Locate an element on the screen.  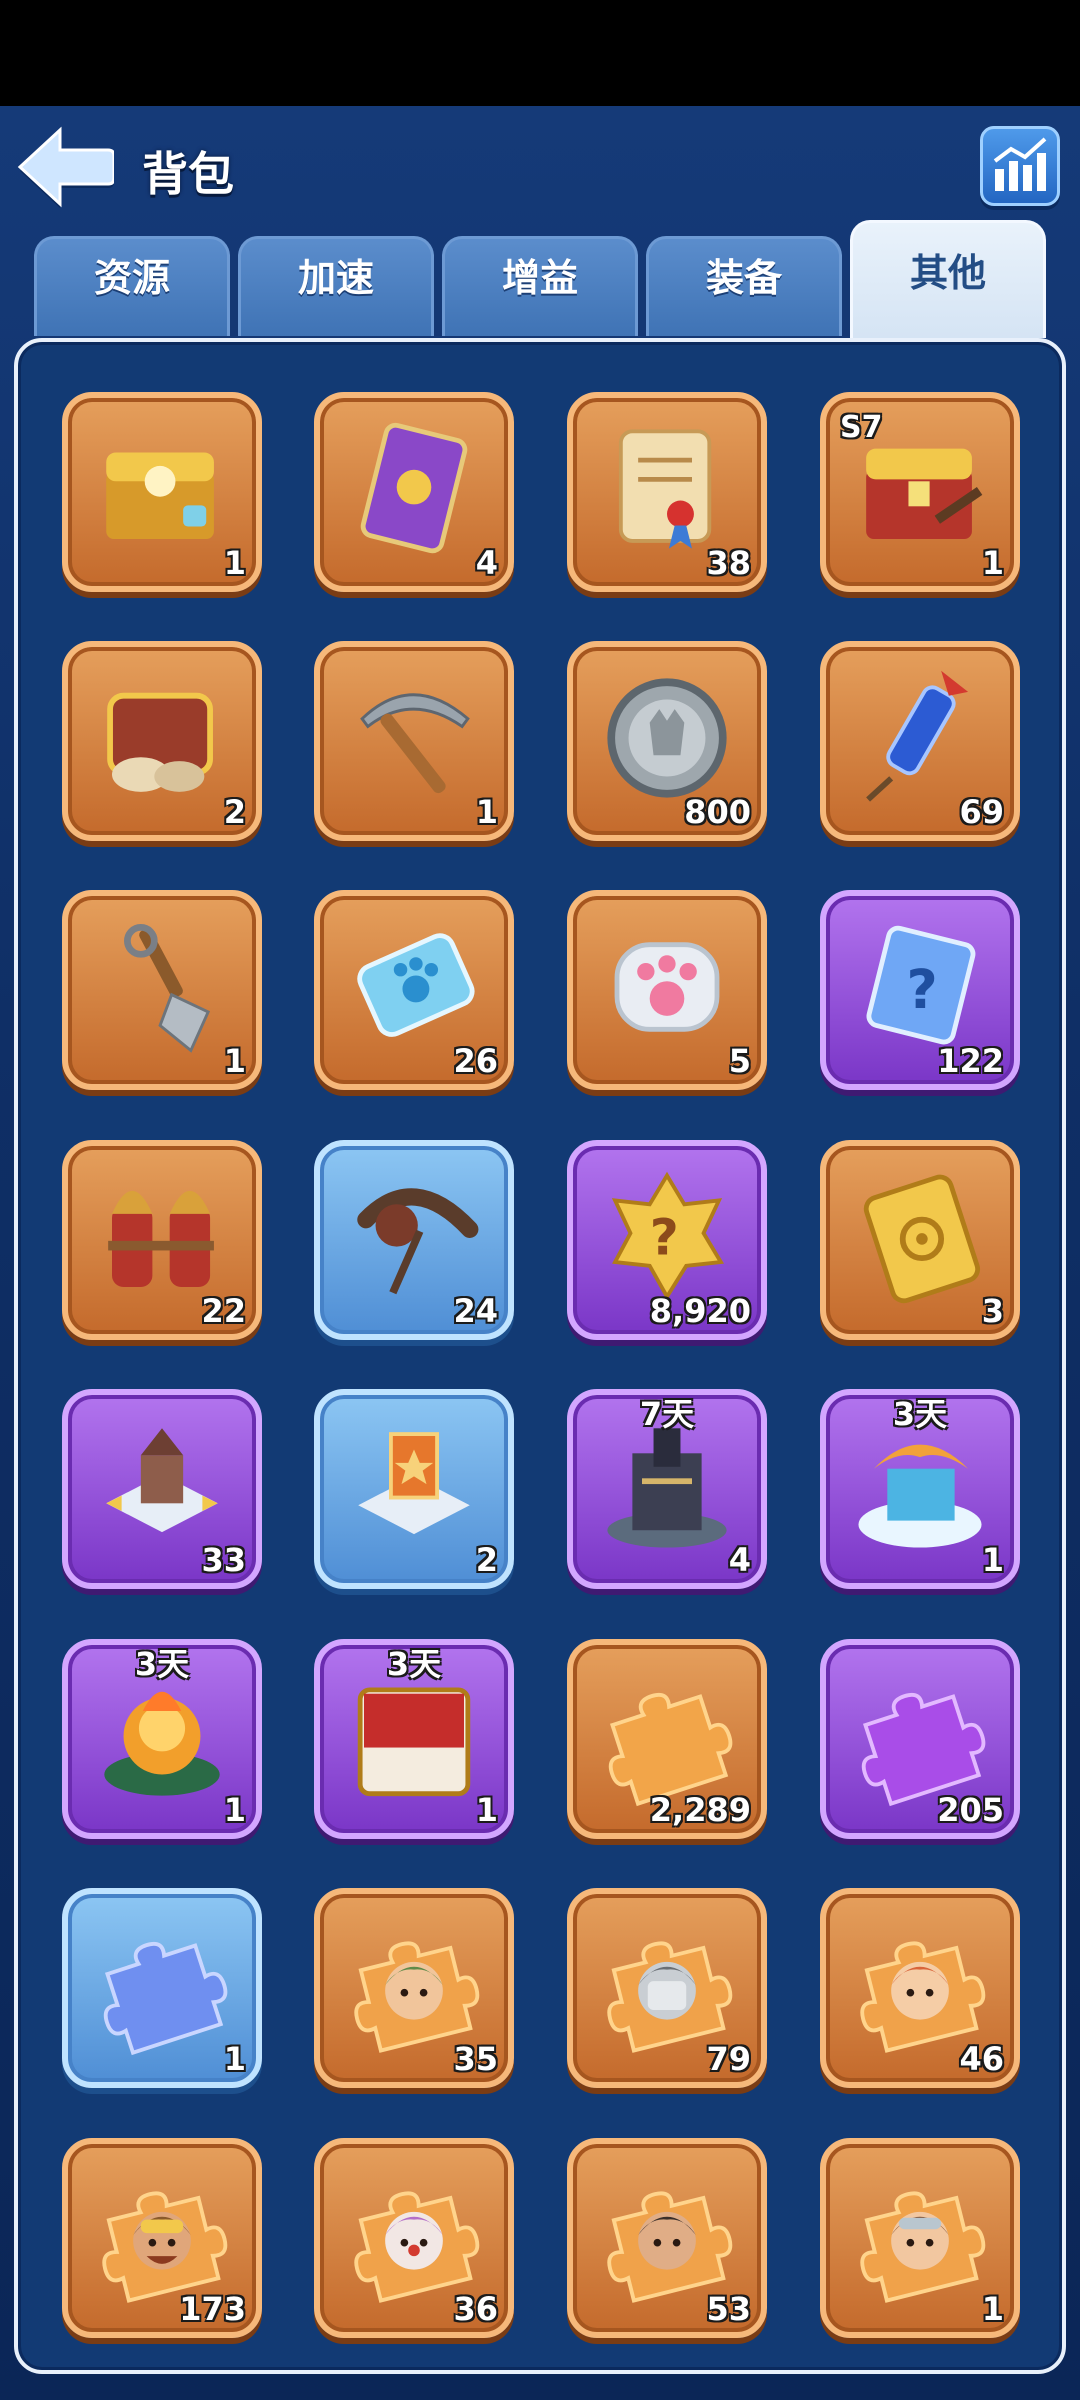
item-count: 2,289 is located at coordinates (700, 1810).